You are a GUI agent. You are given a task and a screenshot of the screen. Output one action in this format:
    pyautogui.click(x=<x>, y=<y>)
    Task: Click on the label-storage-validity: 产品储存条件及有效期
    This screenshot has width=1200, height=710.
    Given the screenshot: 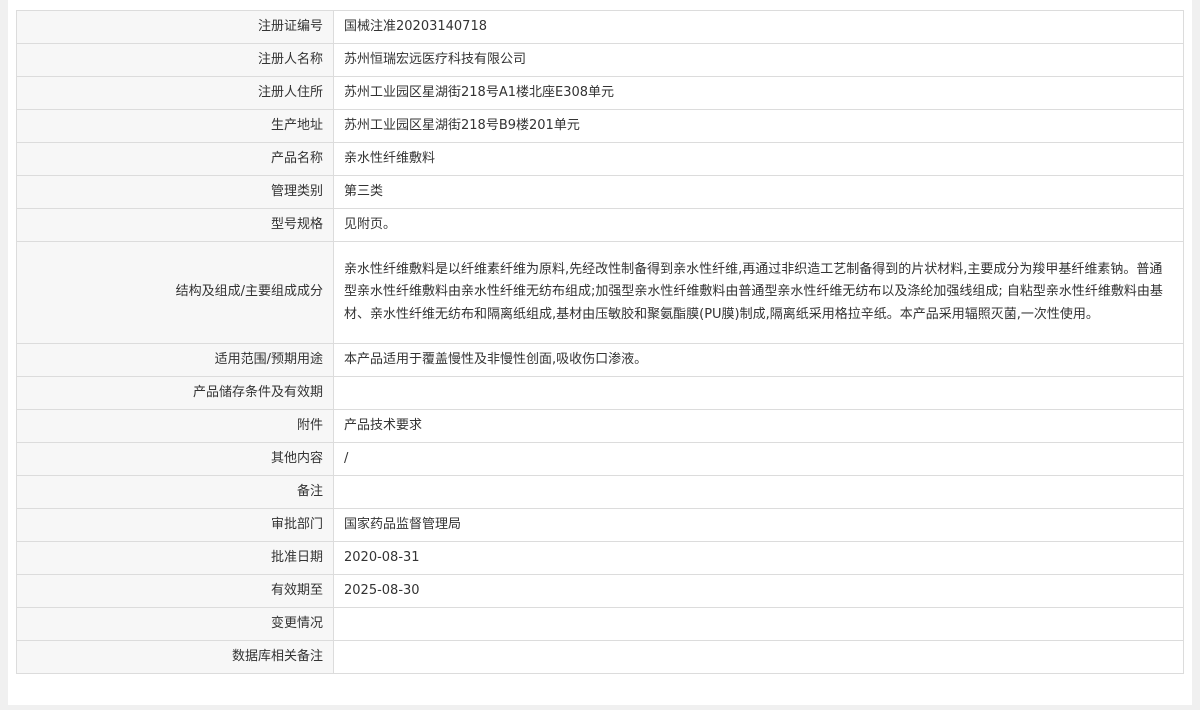 What is the action you would take?
    pyautogui.click(x=175, y=393)
    